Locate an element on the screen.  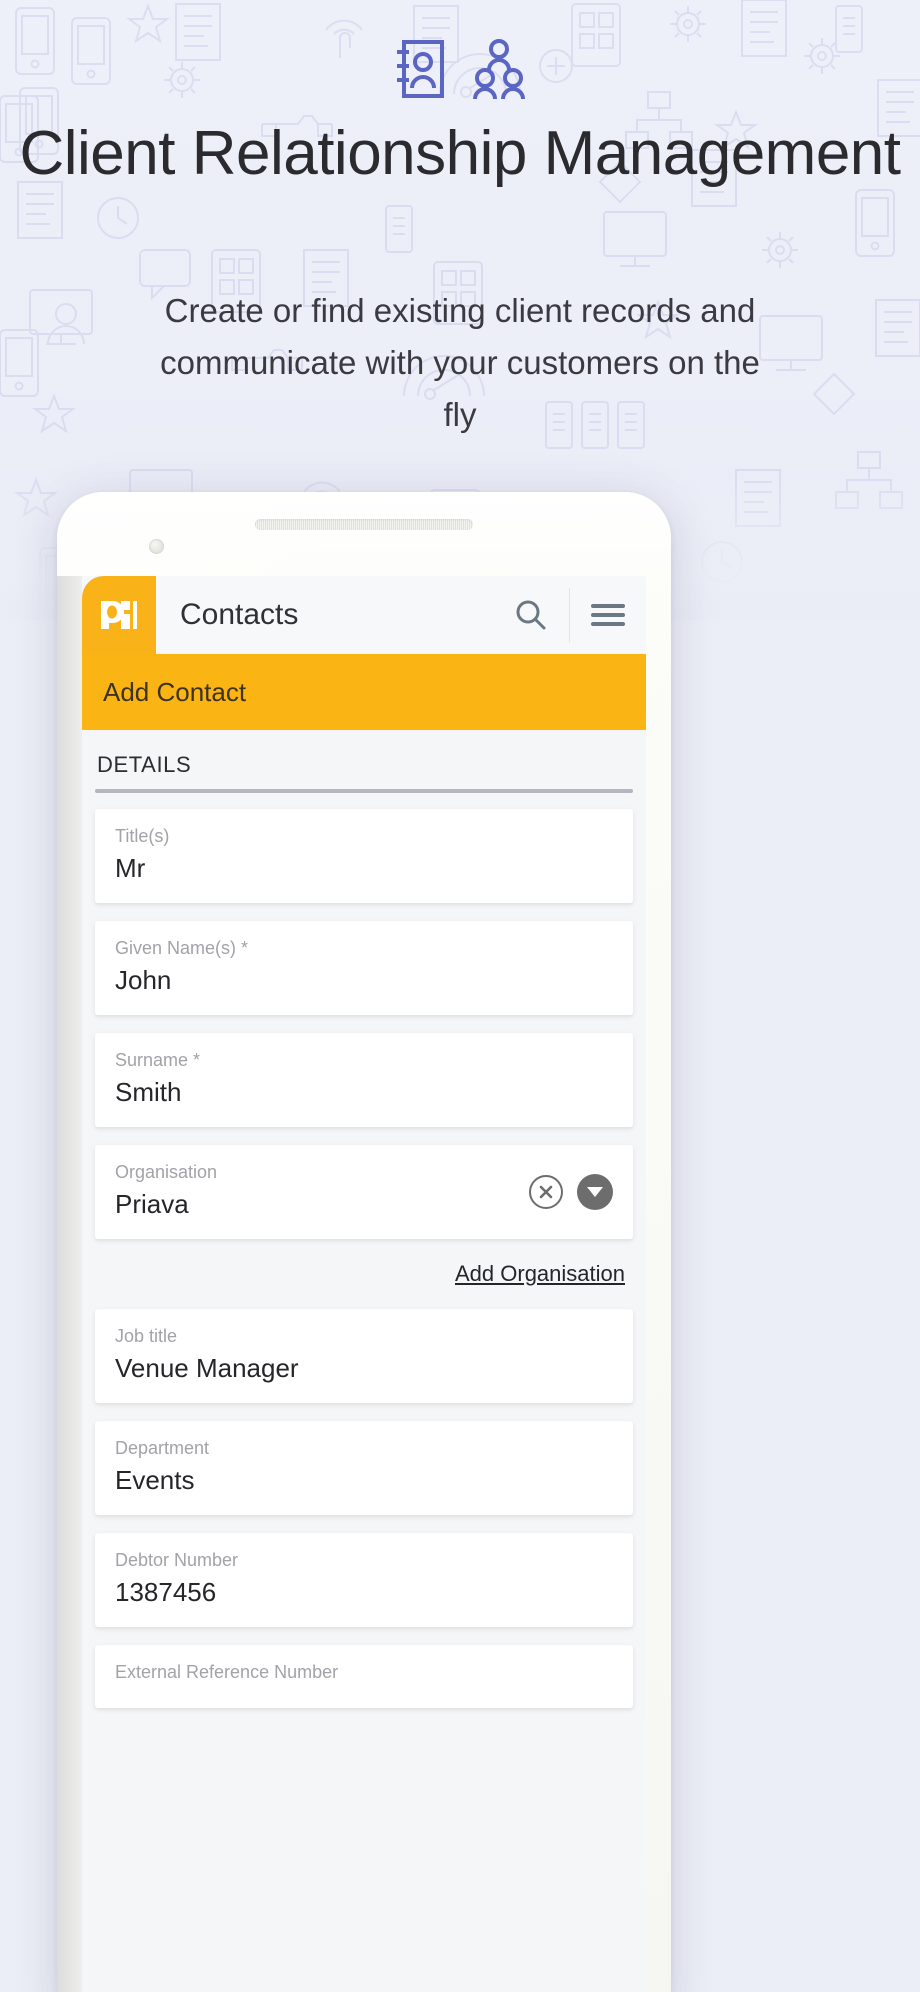
field-label: External Reference Number is located at coordinates (227, 1672).